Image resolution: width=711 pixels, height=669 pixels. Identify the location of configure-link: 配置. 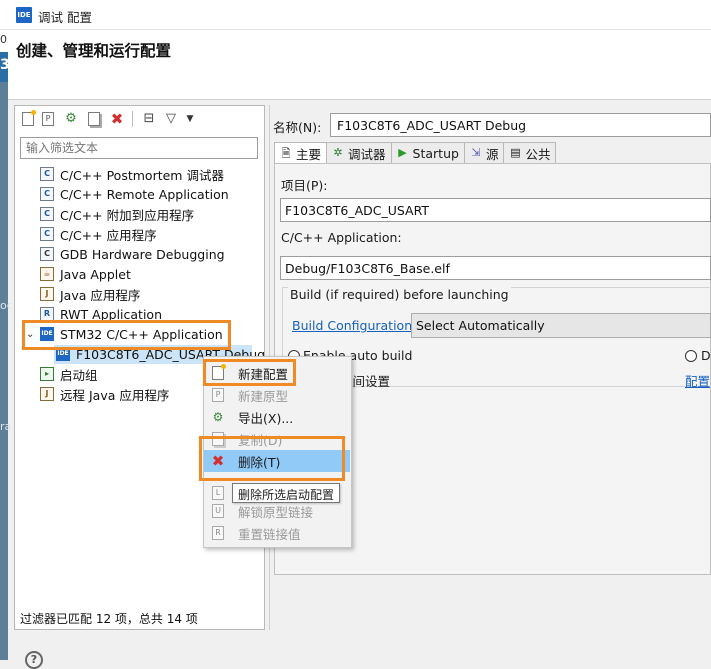
(697, 380).